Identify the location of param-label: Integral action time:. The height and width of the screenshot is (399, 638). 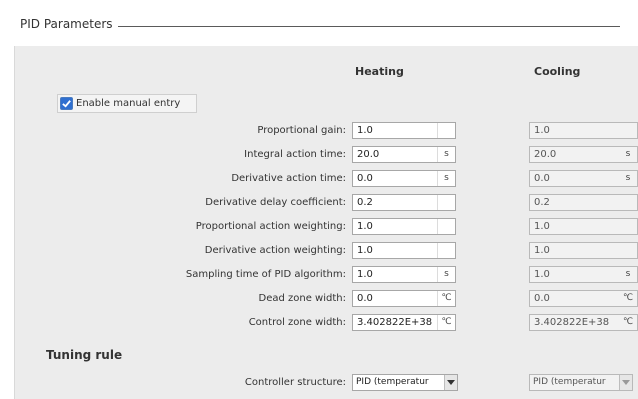
(295, 154).